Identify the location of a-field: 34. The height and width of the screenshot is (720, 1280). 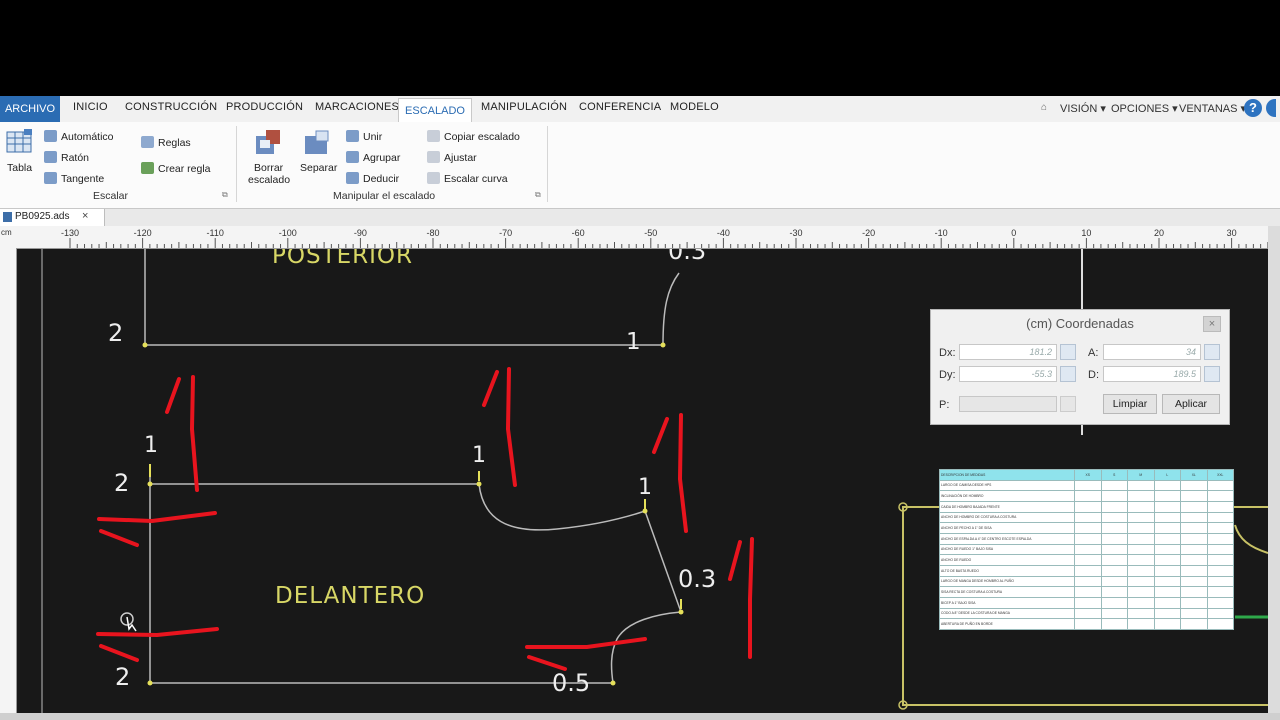
(1152, 352).